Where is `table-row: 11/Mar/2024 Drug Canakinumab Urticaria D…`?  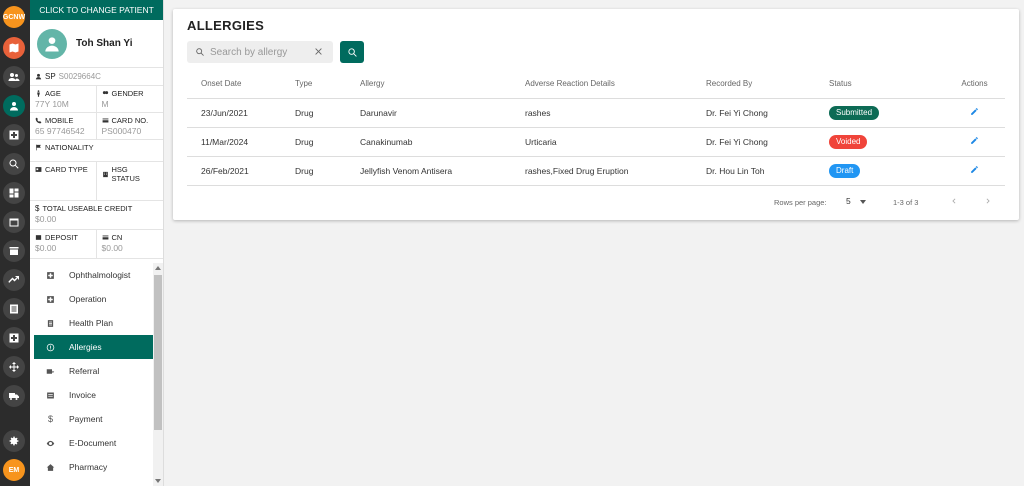
table-row: 11/Mar/2024 Drug Canakinumab Urticaria D… is located at coordinates (596, 142).